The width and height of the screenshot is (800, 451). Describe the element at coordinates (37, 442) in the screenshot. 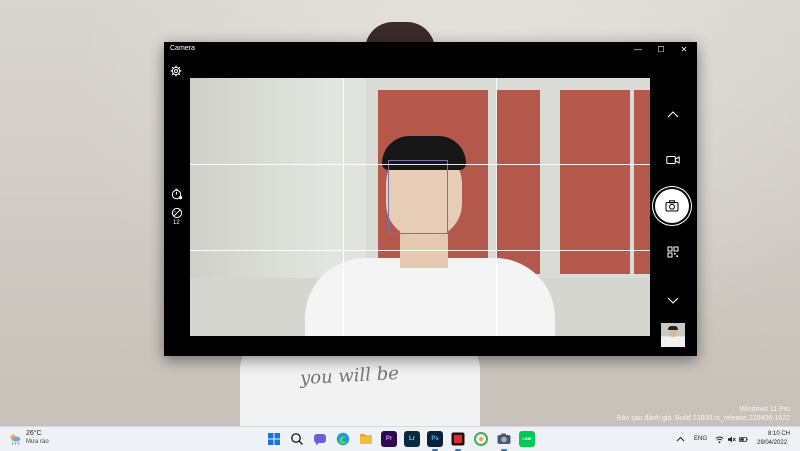

I see `weather-description: Mưa rào` at that location.